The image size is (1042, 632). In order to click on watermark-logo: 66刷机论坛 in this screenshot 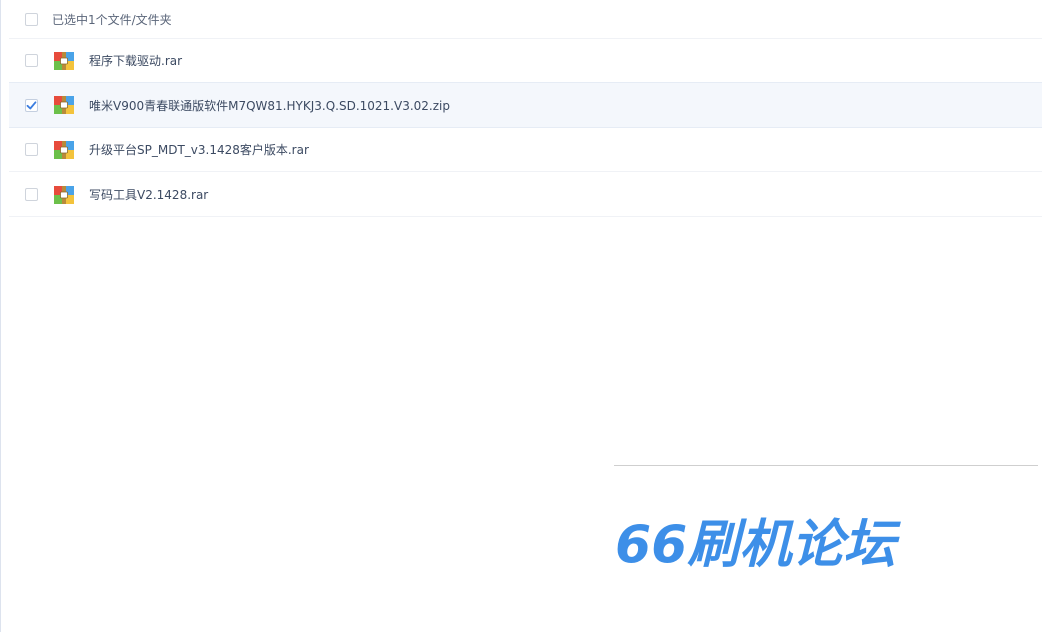, I will do `click(758, 545)`.